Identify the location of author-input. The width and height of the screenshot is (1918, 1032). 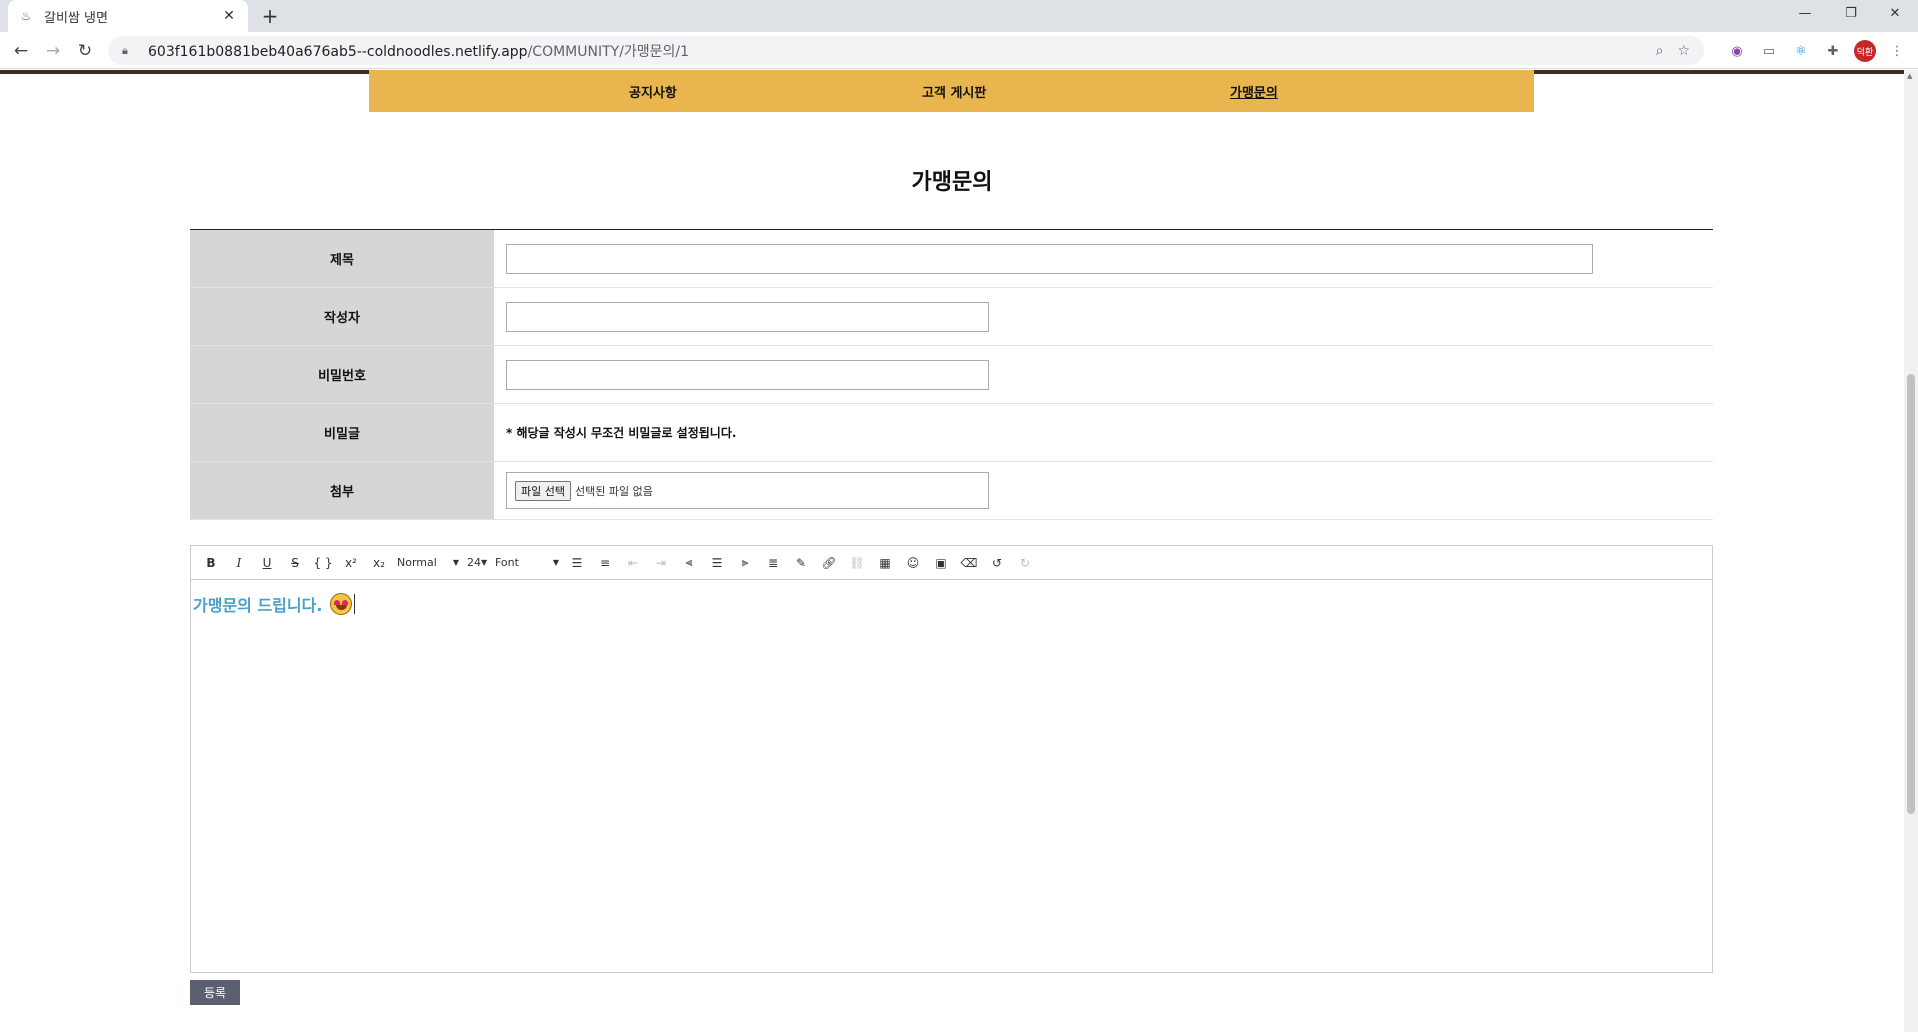
(747, 316).